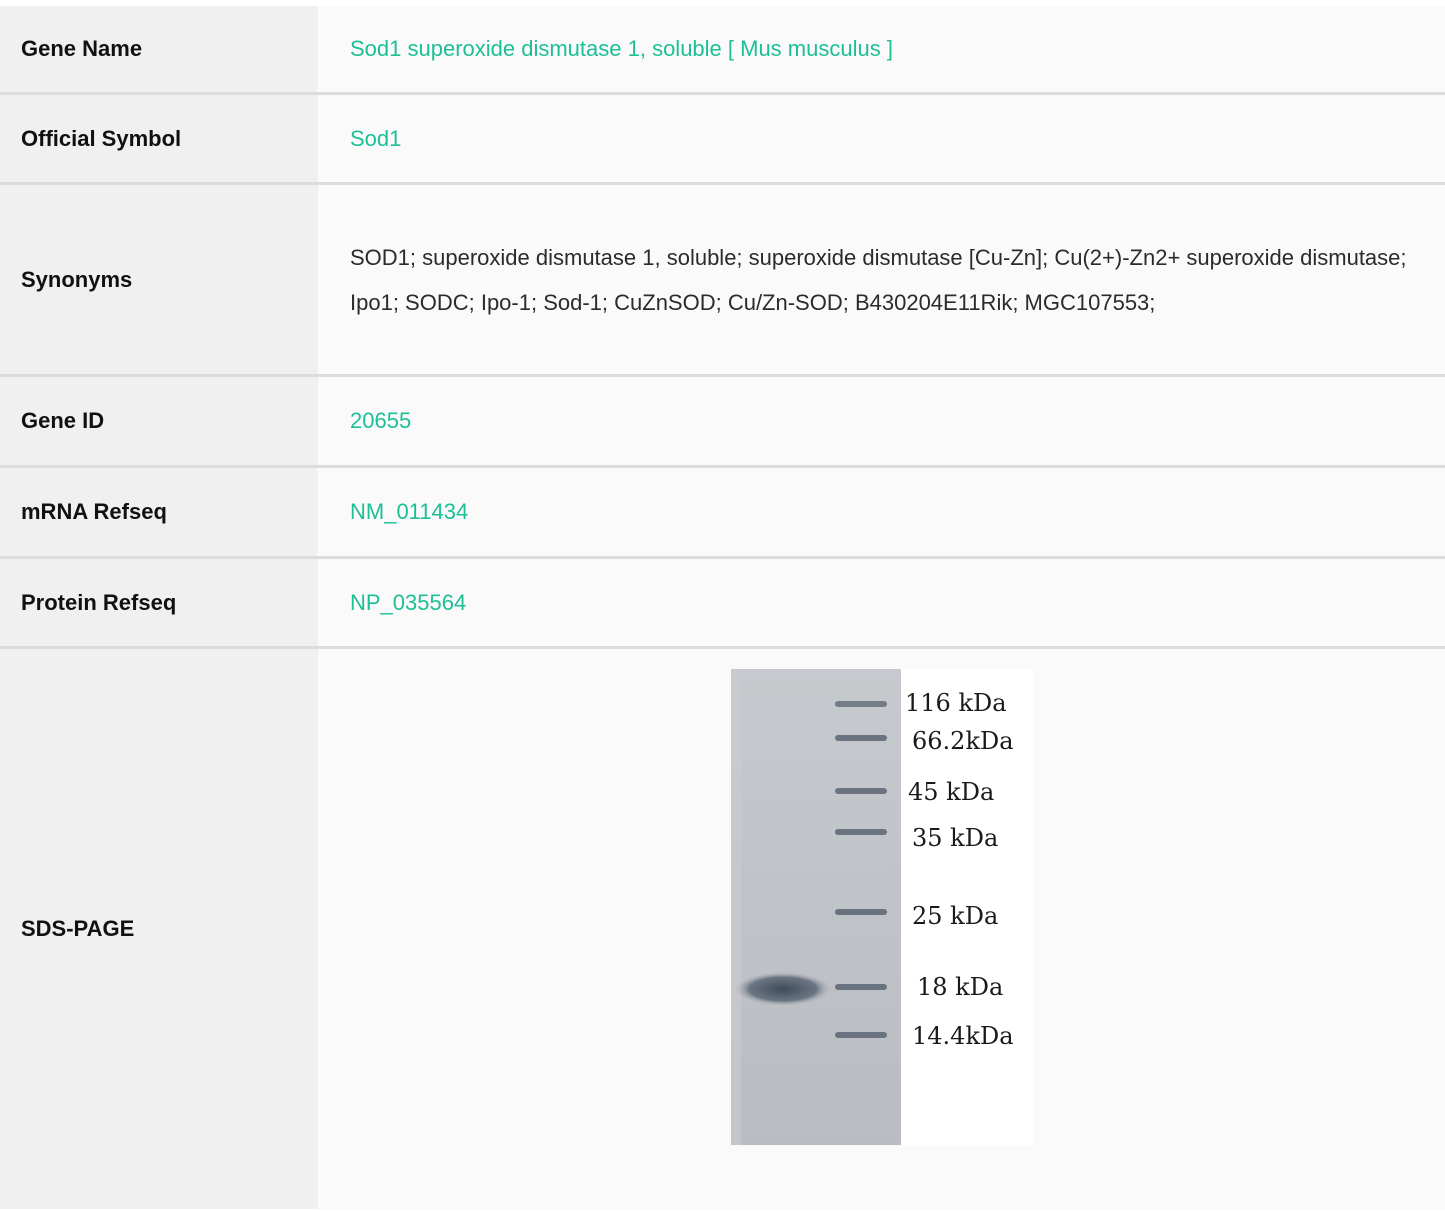 The image size is (1445, 1211). What do you see at coordinates (955, 916) in the screenshot?
I see `marker-label: 25 kDa` at bounding box center [955, 916].